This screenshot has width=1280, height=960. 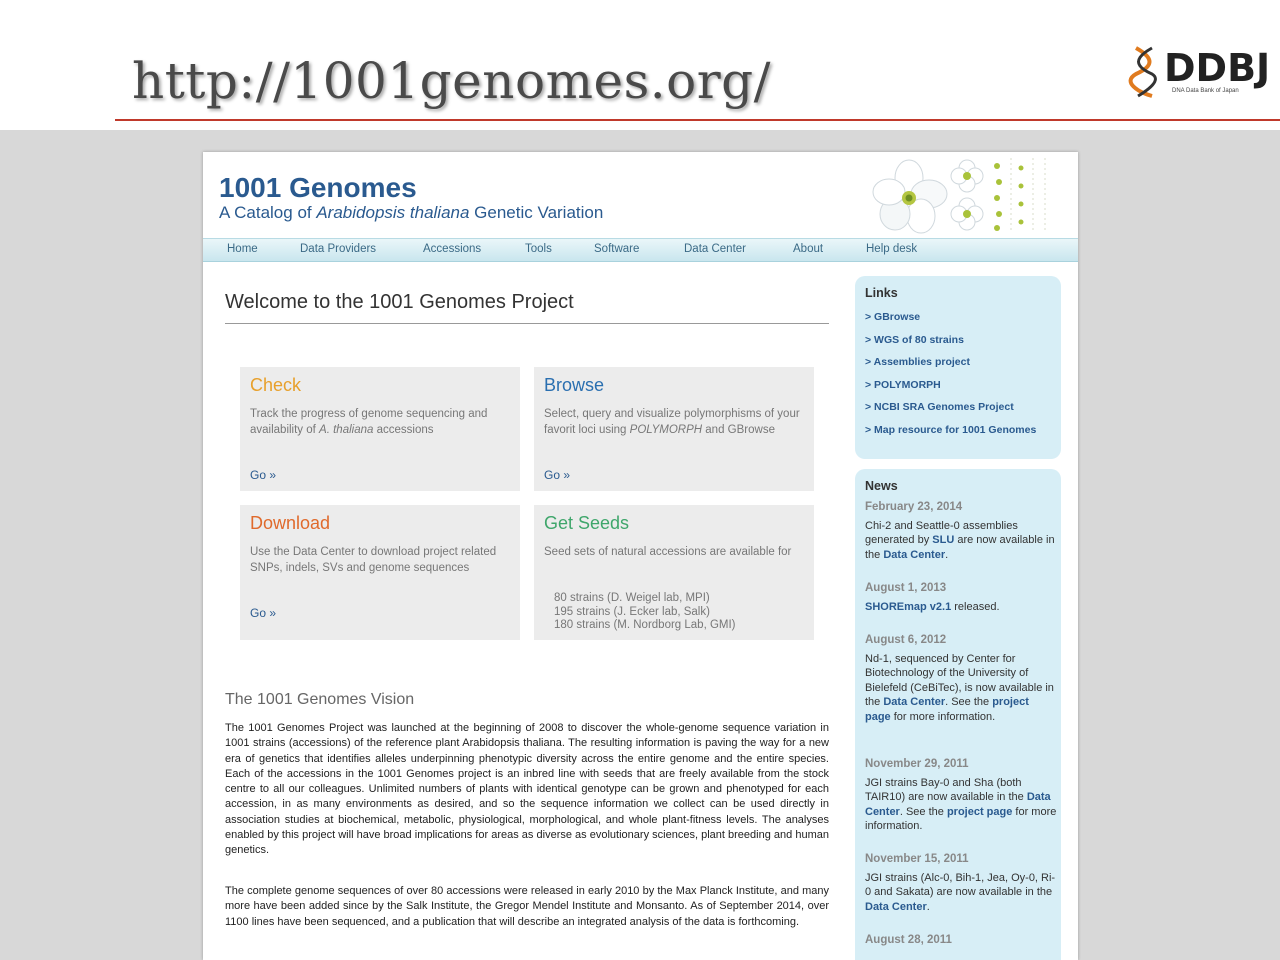 I want to click on download-title: Download, so click(x=290, y=523).